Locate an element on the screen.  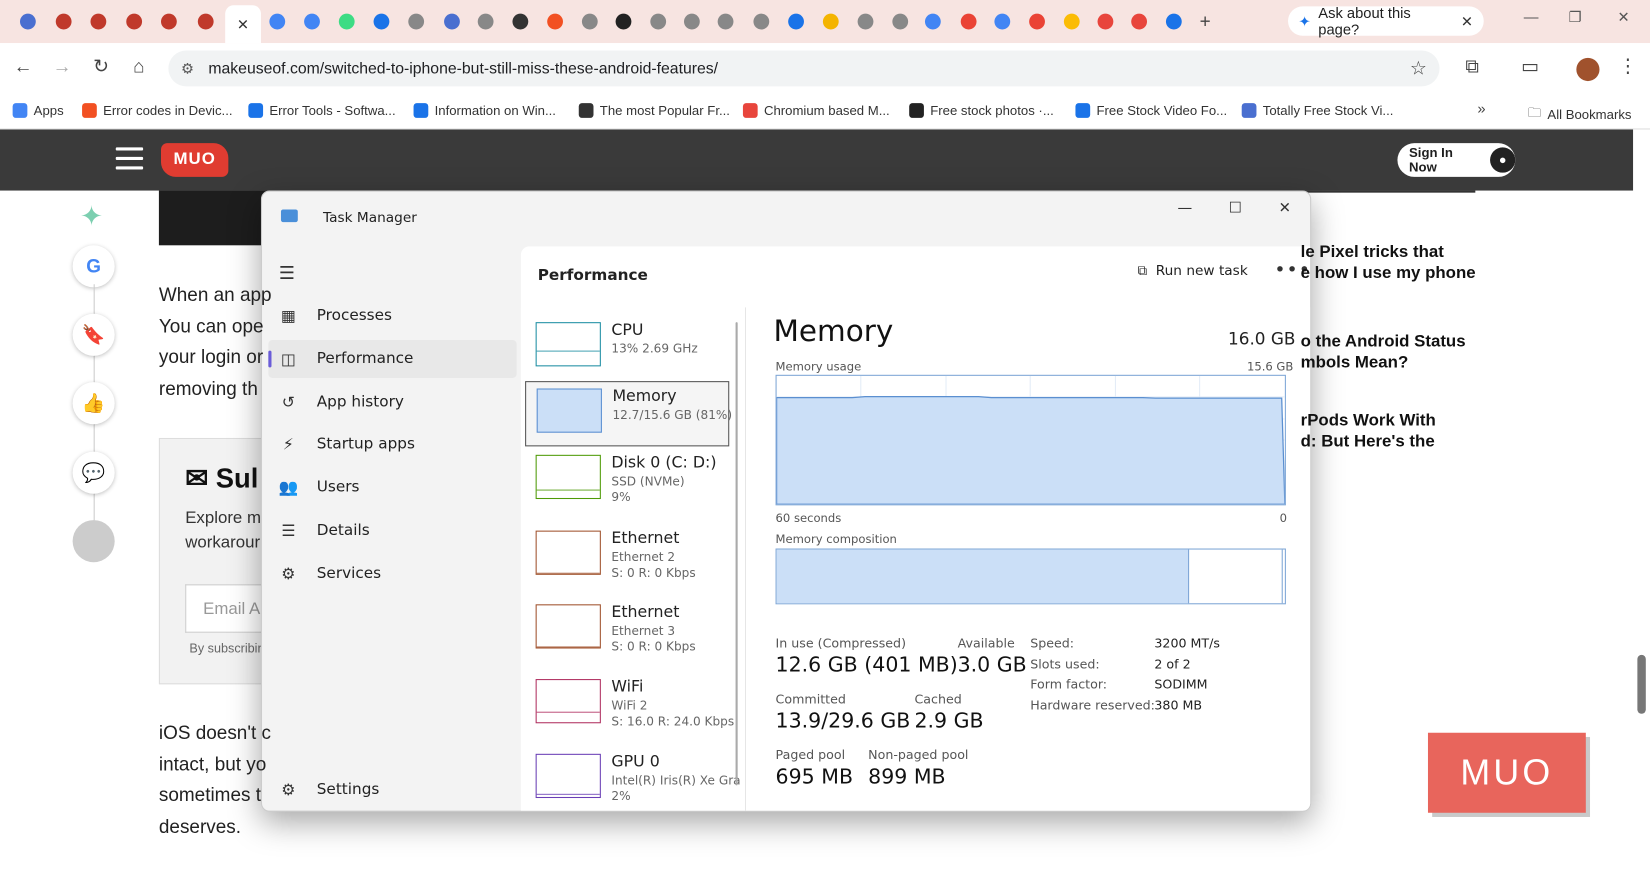
resource-item-ethernet: Ethernet Ethernet 2 S: 0 R: 0 Kbps is located at coordinates (627, 556).